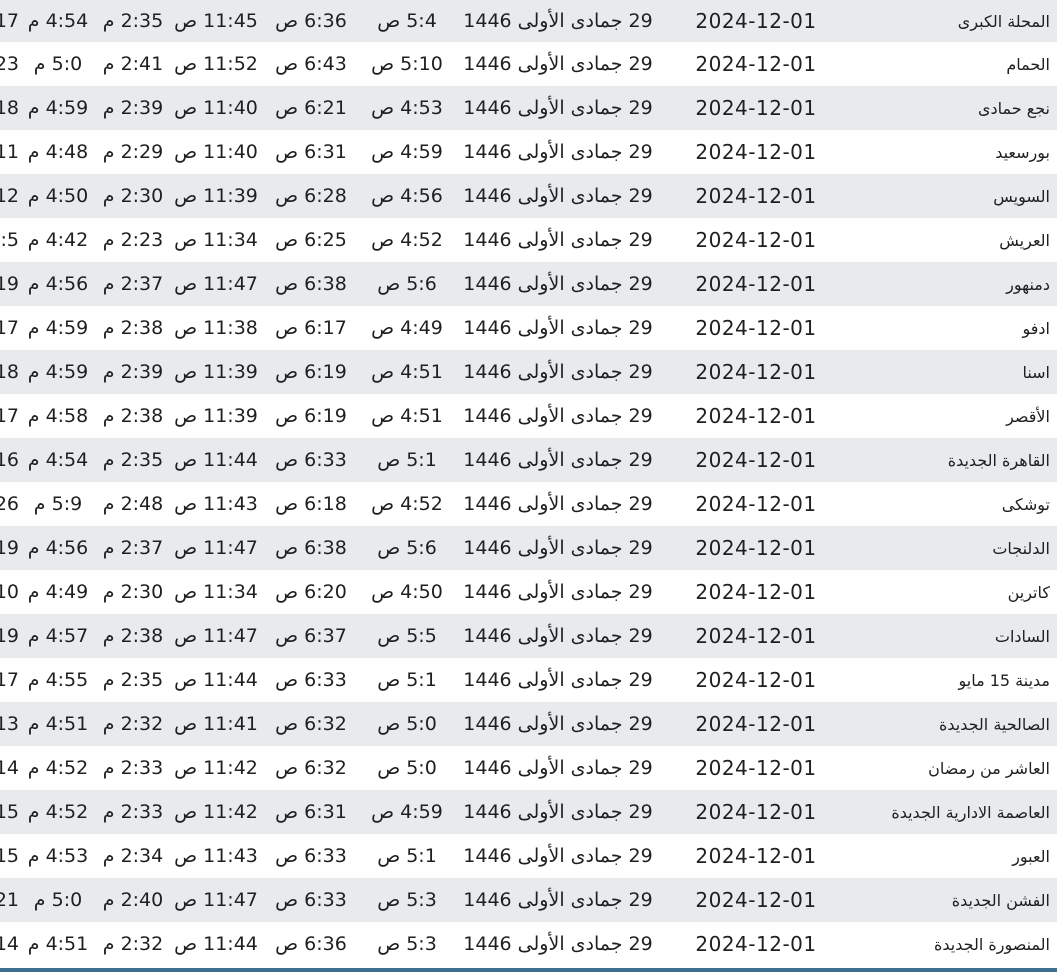  I want to click on city-cell: الصالحية الجديدة, so click(994, 724).